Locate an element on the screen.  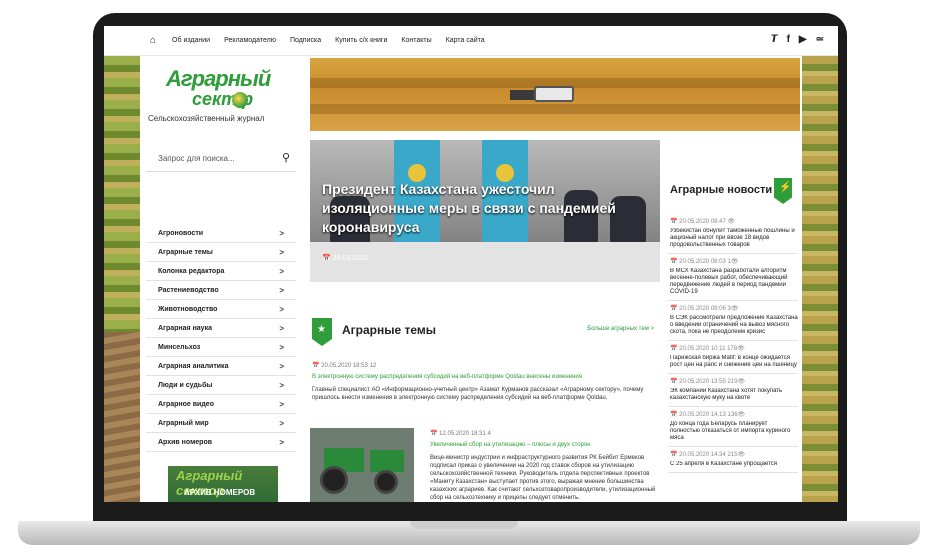
nav-link-subscription: Подписка is located at coordinates (305, 40).